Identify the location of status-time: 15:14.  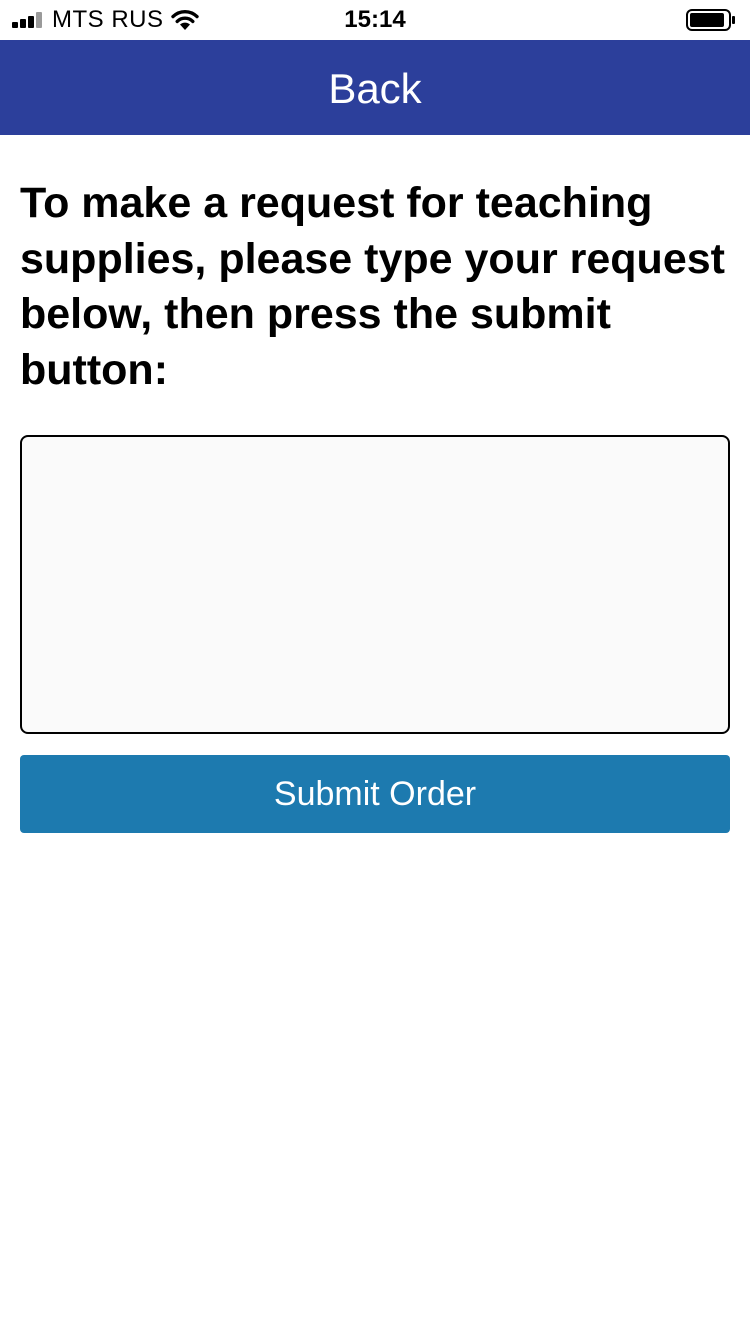
(375, 19).